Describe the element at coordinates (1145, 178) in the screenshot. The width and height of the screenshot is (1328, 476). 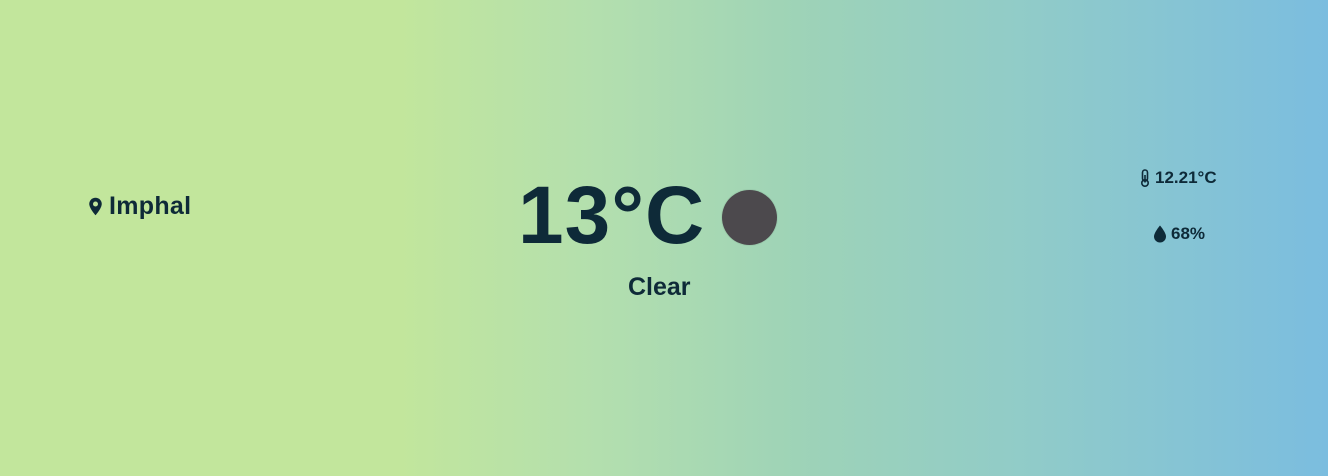
I see `thermometer-icon` at that location.